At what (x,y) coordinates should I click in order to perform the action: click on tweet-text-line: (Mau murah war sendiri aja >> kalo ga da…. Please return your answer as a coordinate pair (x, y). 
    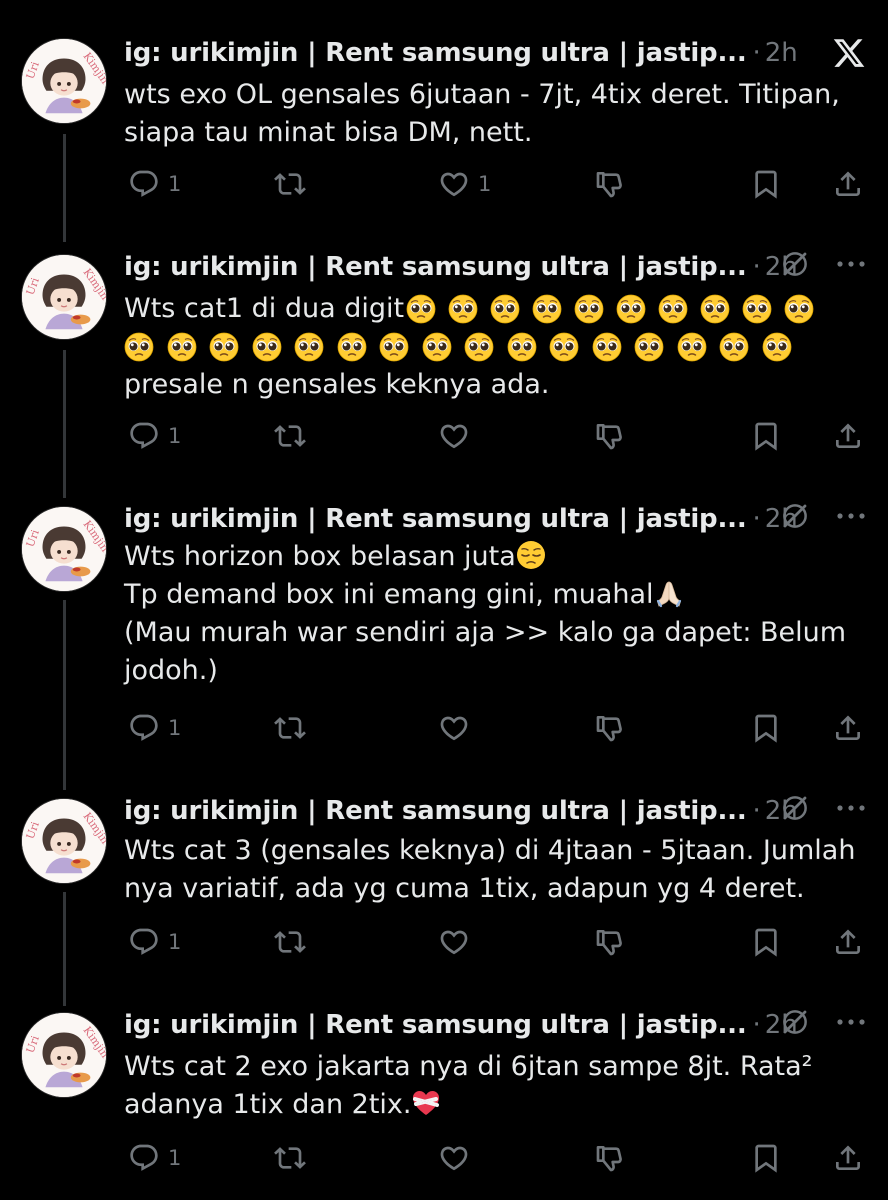
    Looking at the image, I should click on (485, 632).